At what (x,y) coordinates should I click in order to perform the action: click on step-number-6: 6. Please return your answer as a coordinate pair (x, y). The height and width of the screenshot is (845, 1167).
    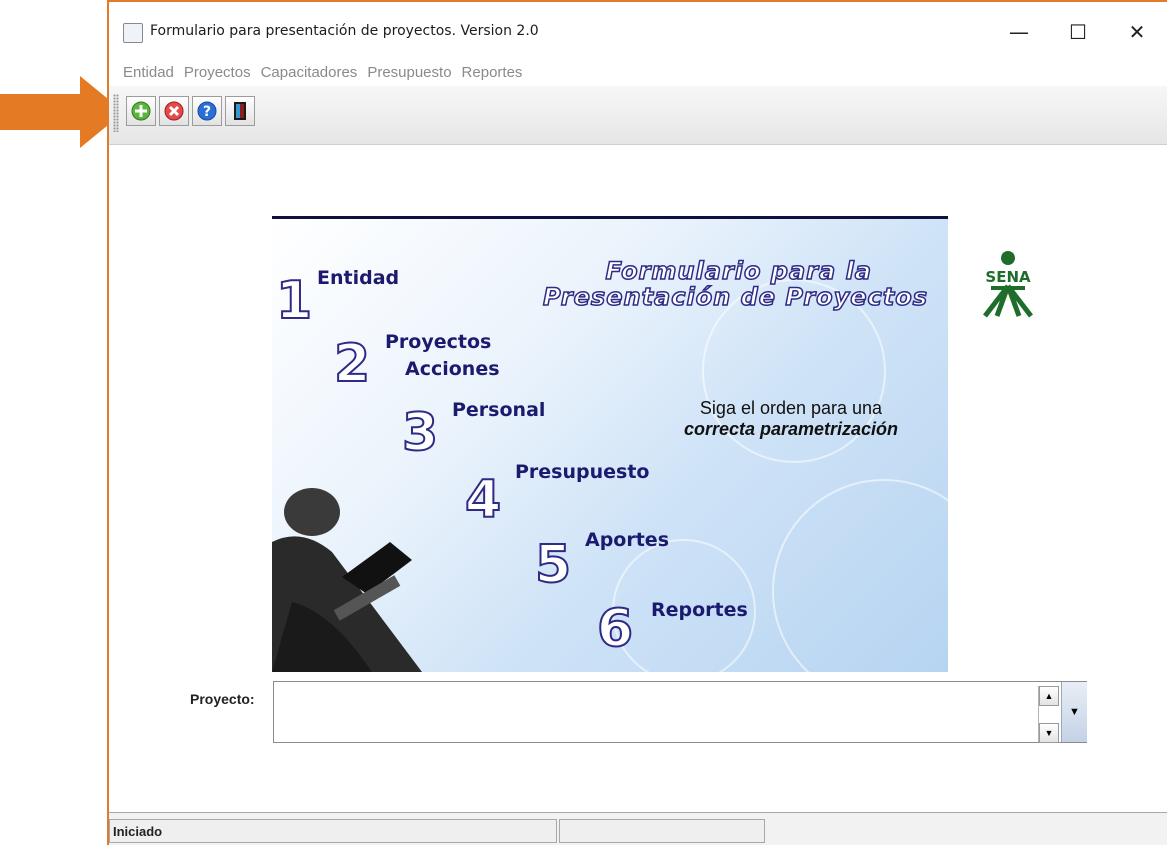
    Looking at the image, I should click on (615, 629).